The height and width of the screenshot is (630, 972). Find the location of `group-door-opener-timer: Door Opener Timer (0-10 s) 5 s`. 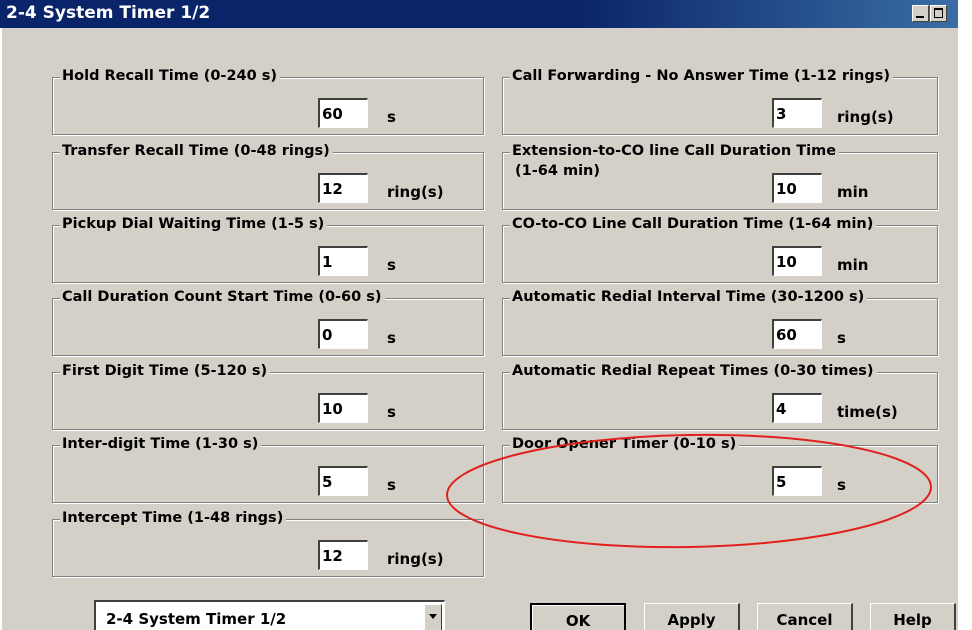

group-door-opener-timer: Door Opener Timer (0-10 s) 5 s is located at coordinates (720, 469).